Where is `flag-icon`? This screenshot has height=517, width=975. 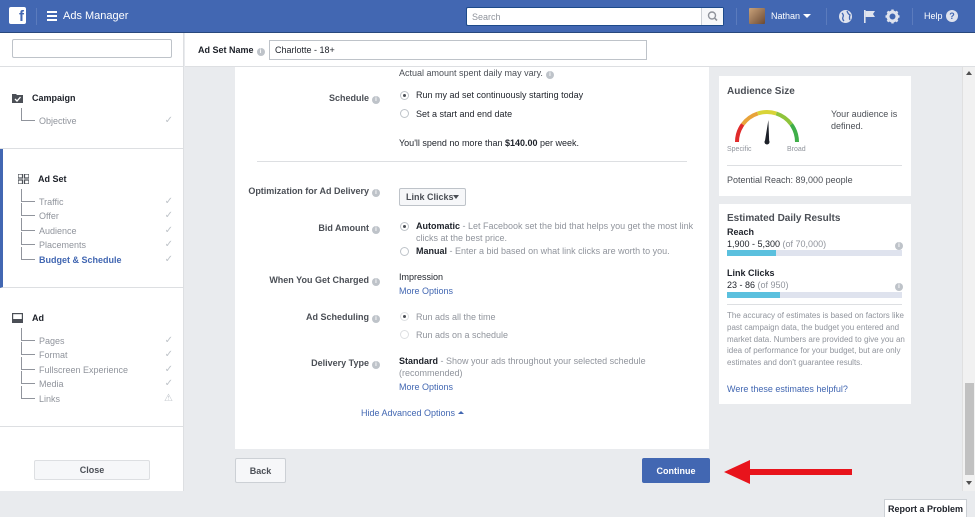 flag-icon is located at coordinates (869, 16).